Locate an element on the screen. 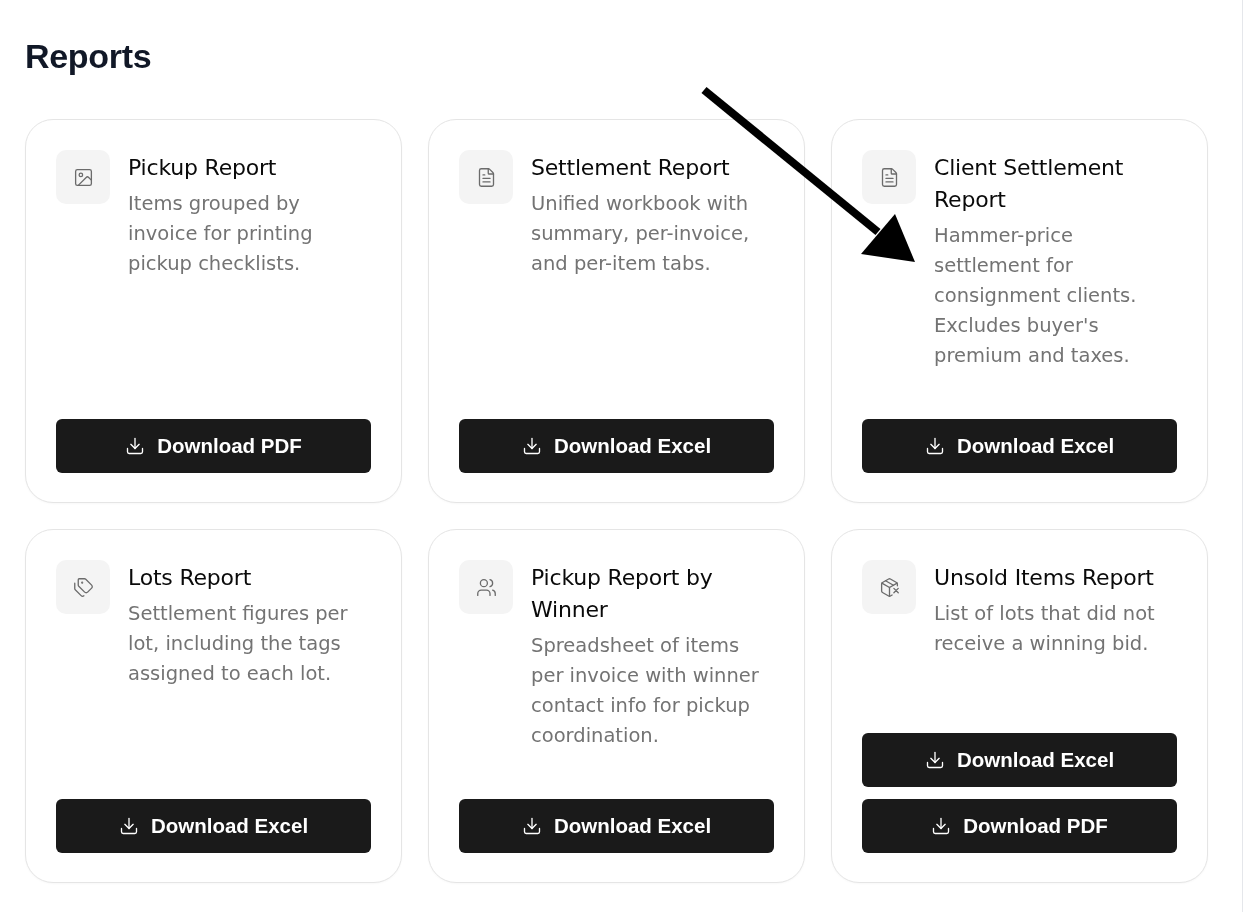 Image resolution: width=1246 pixels, height=912 pixels. box-x-icon is located at coordinates (889, 587).